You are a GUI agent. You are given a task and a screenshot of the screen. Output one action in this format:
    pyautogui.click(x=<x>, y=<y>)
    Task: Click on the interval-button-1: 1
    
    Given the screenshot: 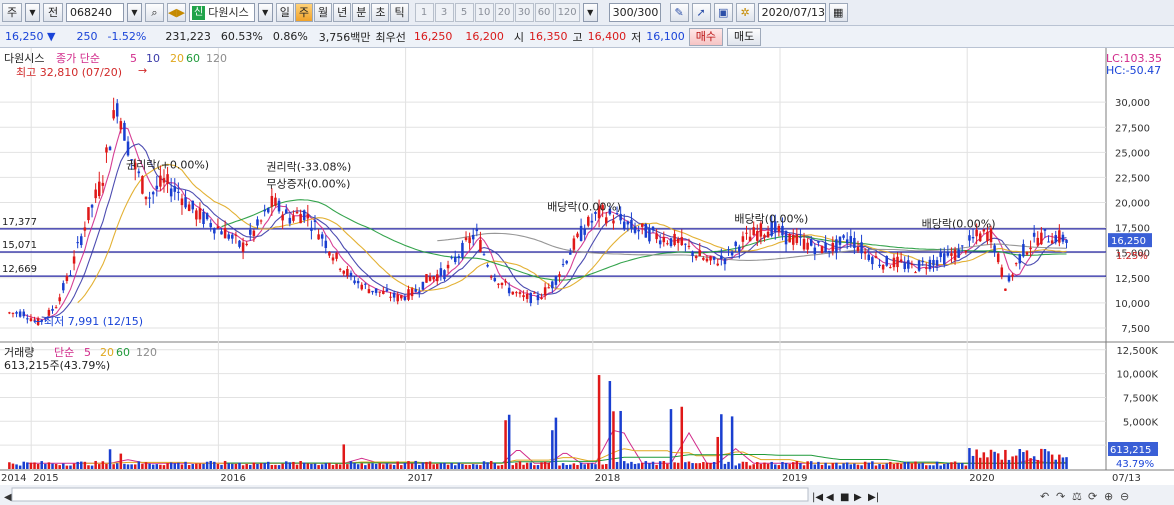 What is the action you would take?
    pyautogui.click(x=424, y=12)
    